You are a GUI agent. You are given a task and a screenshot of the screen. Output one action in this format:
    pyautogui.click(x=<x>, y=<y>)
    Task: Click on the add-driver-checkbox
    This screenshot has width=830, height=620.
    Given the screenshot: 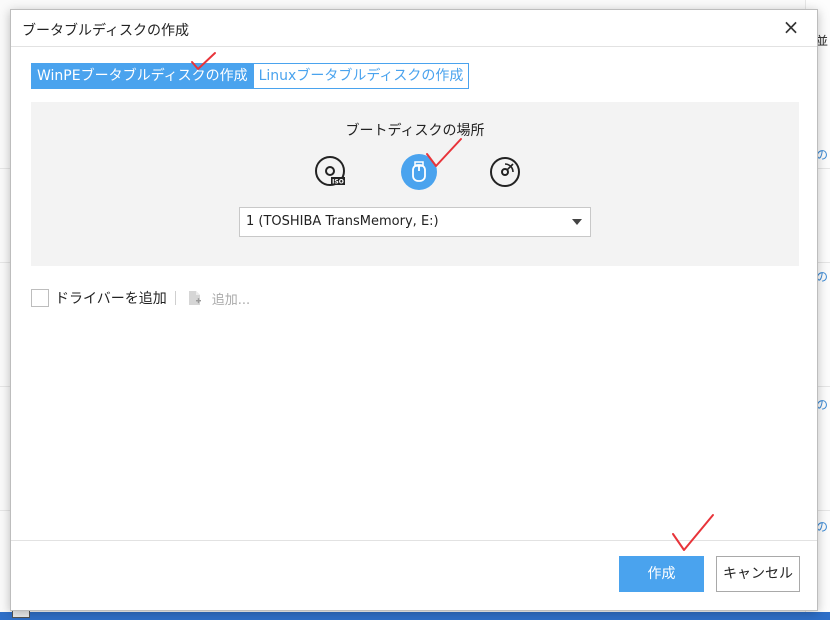 What is the action you would take?
    pyautogui.click(x=40, y=298)
    